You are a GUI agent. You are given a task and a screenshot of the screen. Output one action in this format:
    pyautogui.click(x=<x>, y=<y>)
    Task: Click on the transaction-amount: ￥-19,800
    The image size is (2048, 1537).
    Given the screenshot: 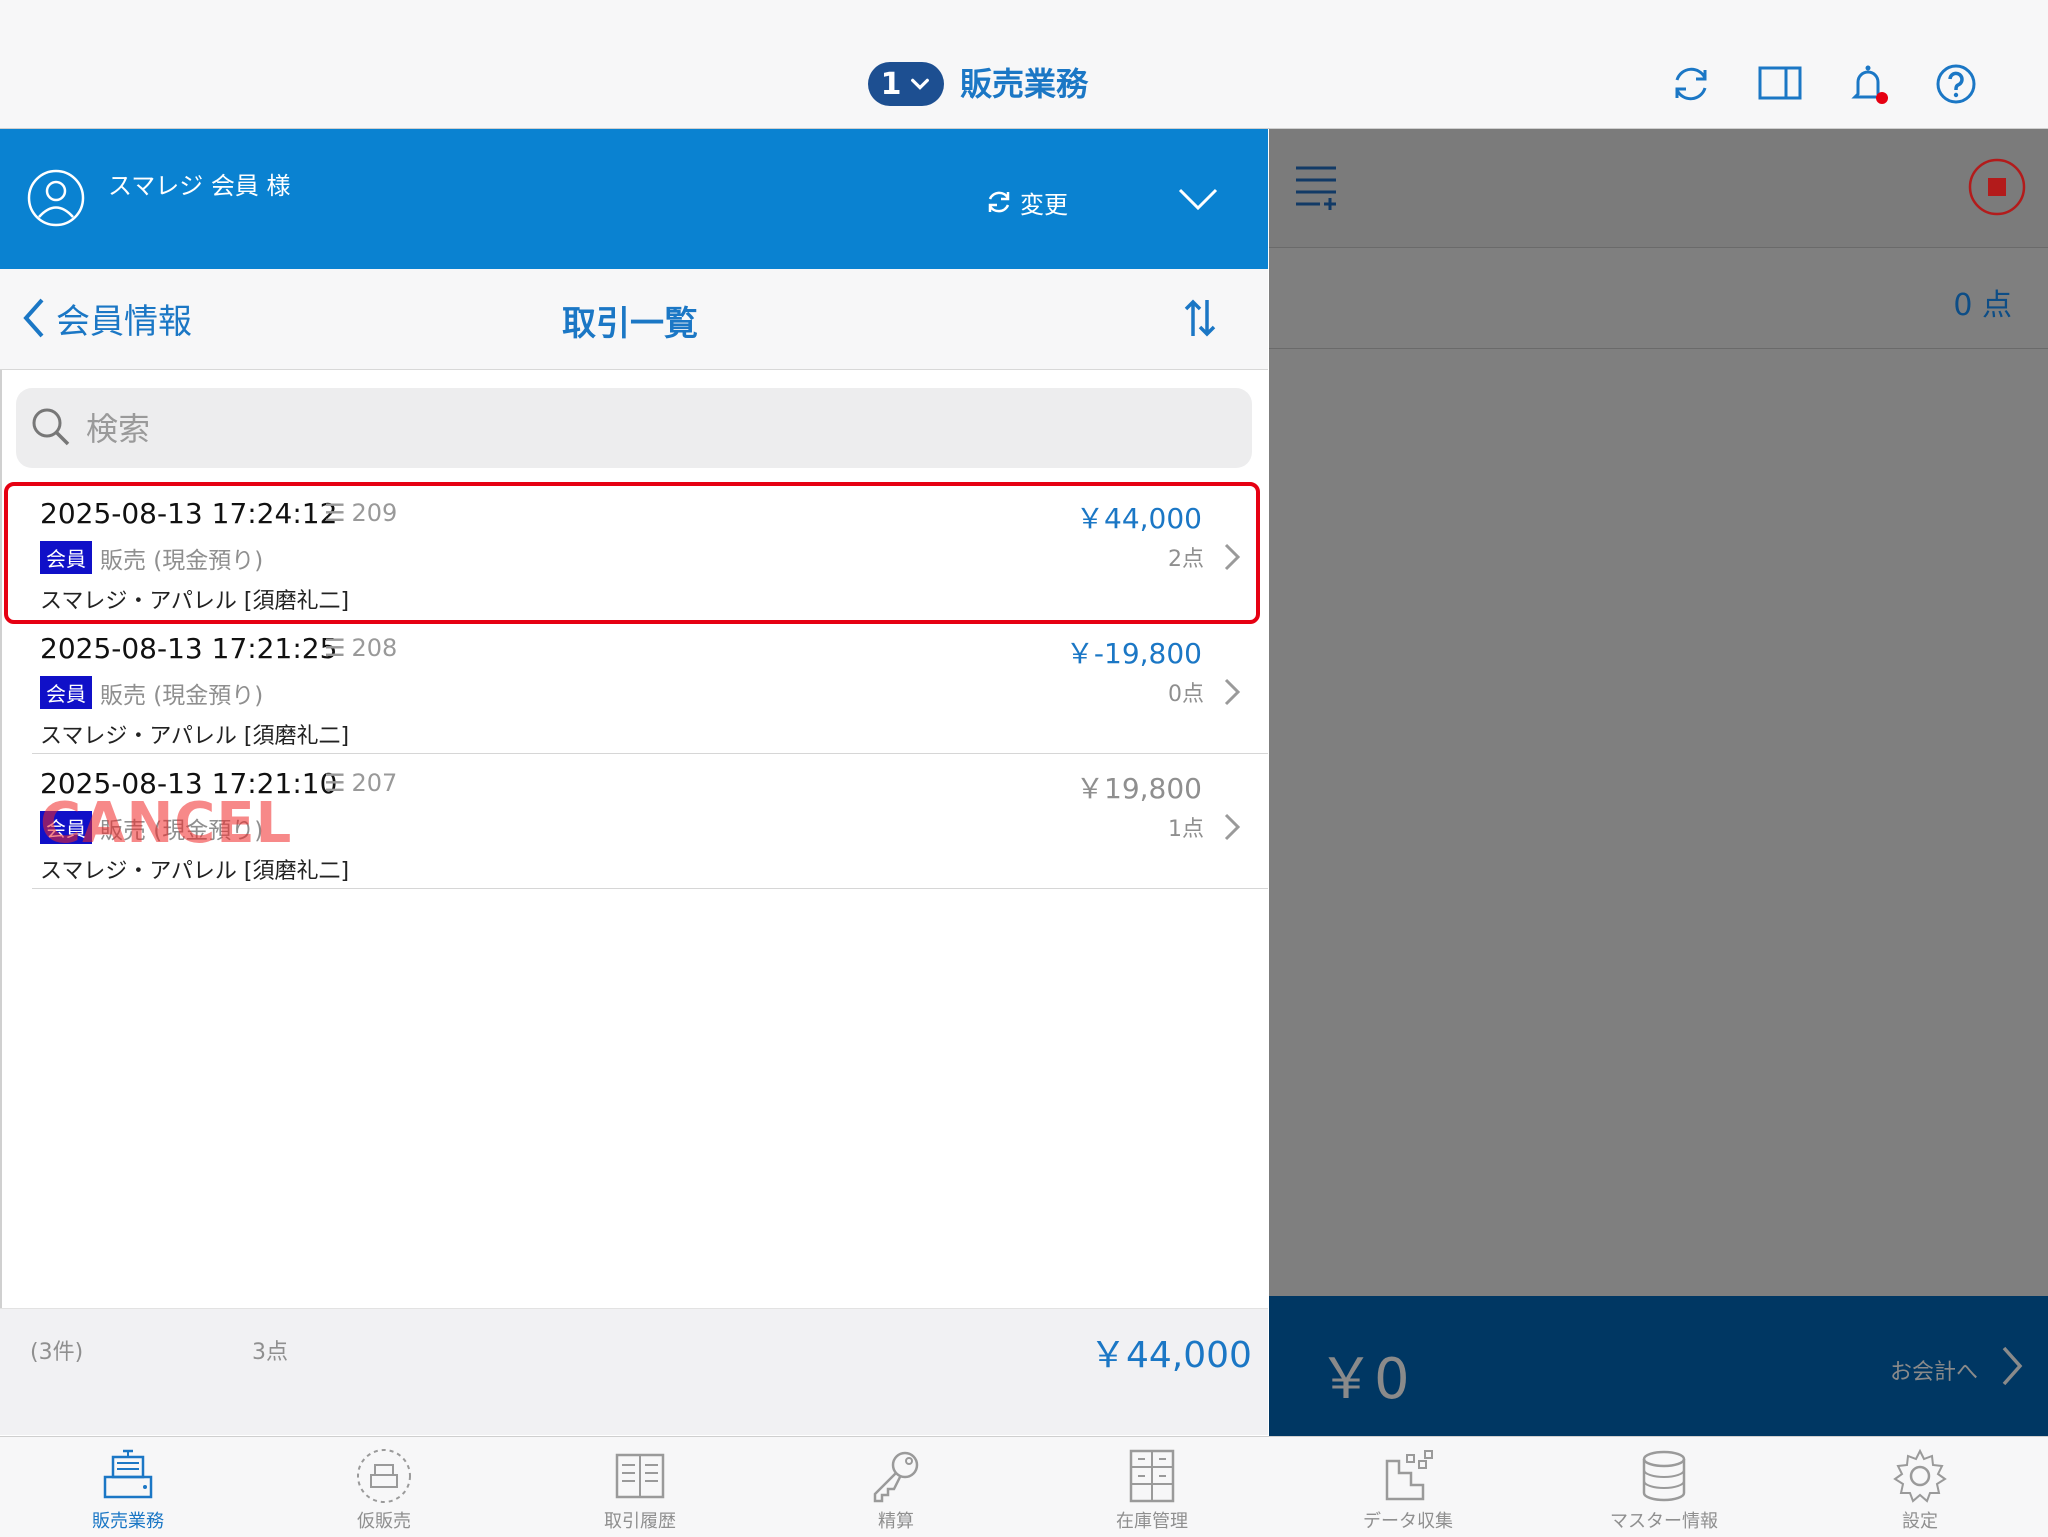 What is the action you would take?
    pyautogui.click(x=1133, y=653)
    